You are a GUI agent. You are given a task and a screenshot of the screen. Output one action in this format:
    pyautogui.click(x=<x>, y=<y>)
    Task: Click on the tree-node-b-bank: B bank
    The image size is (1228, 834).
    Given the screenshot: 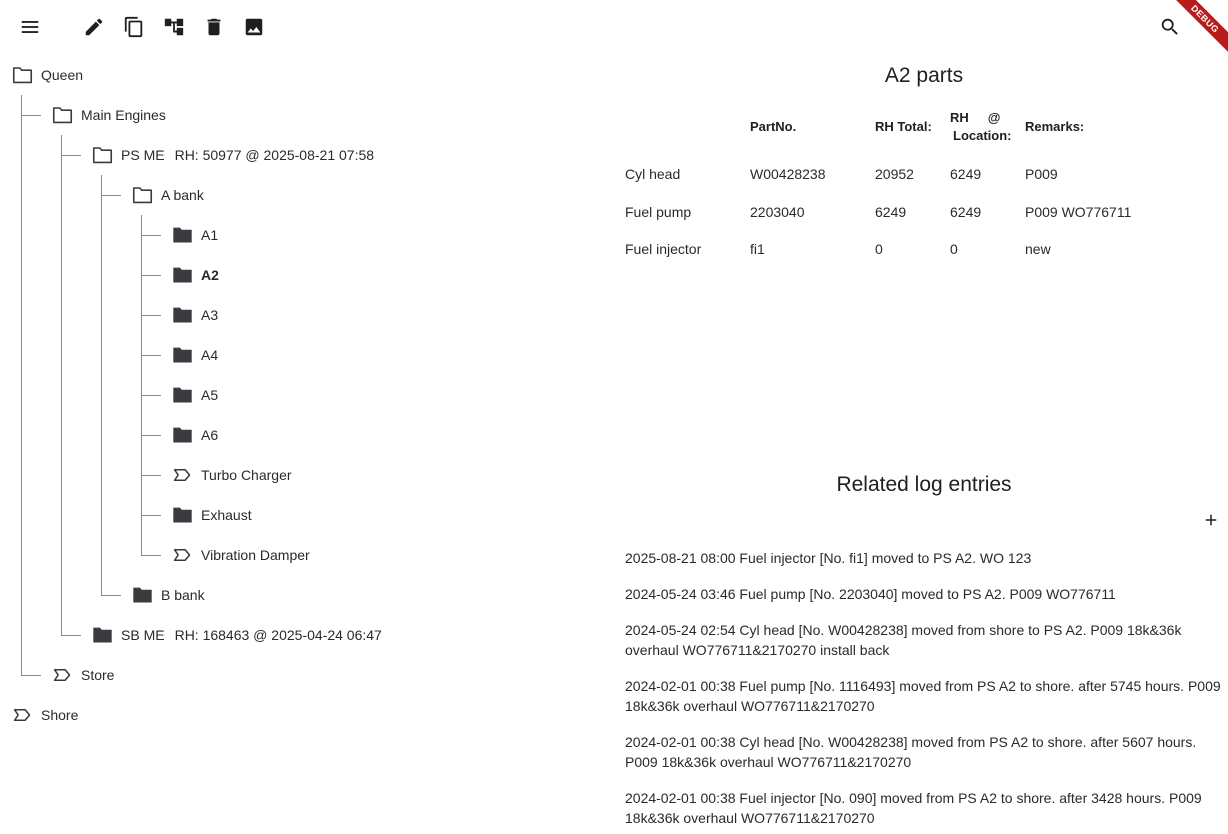 What is the action you would take?
    pyautogui.click(x=168, y=595)
    